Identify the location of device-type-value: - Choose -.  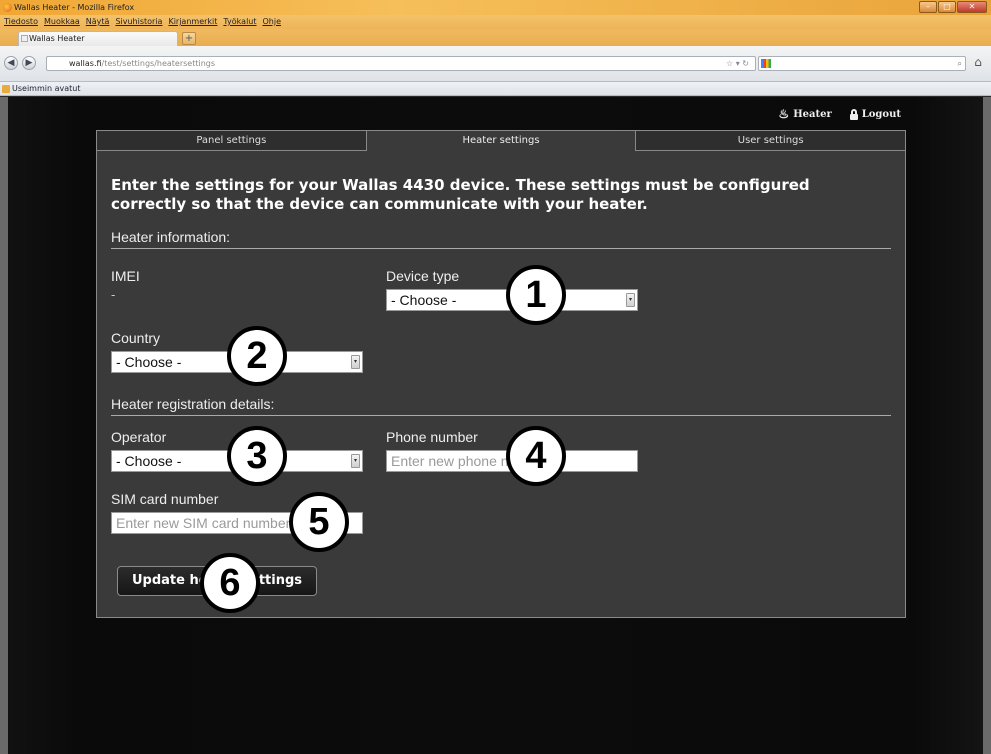
(424, 300).